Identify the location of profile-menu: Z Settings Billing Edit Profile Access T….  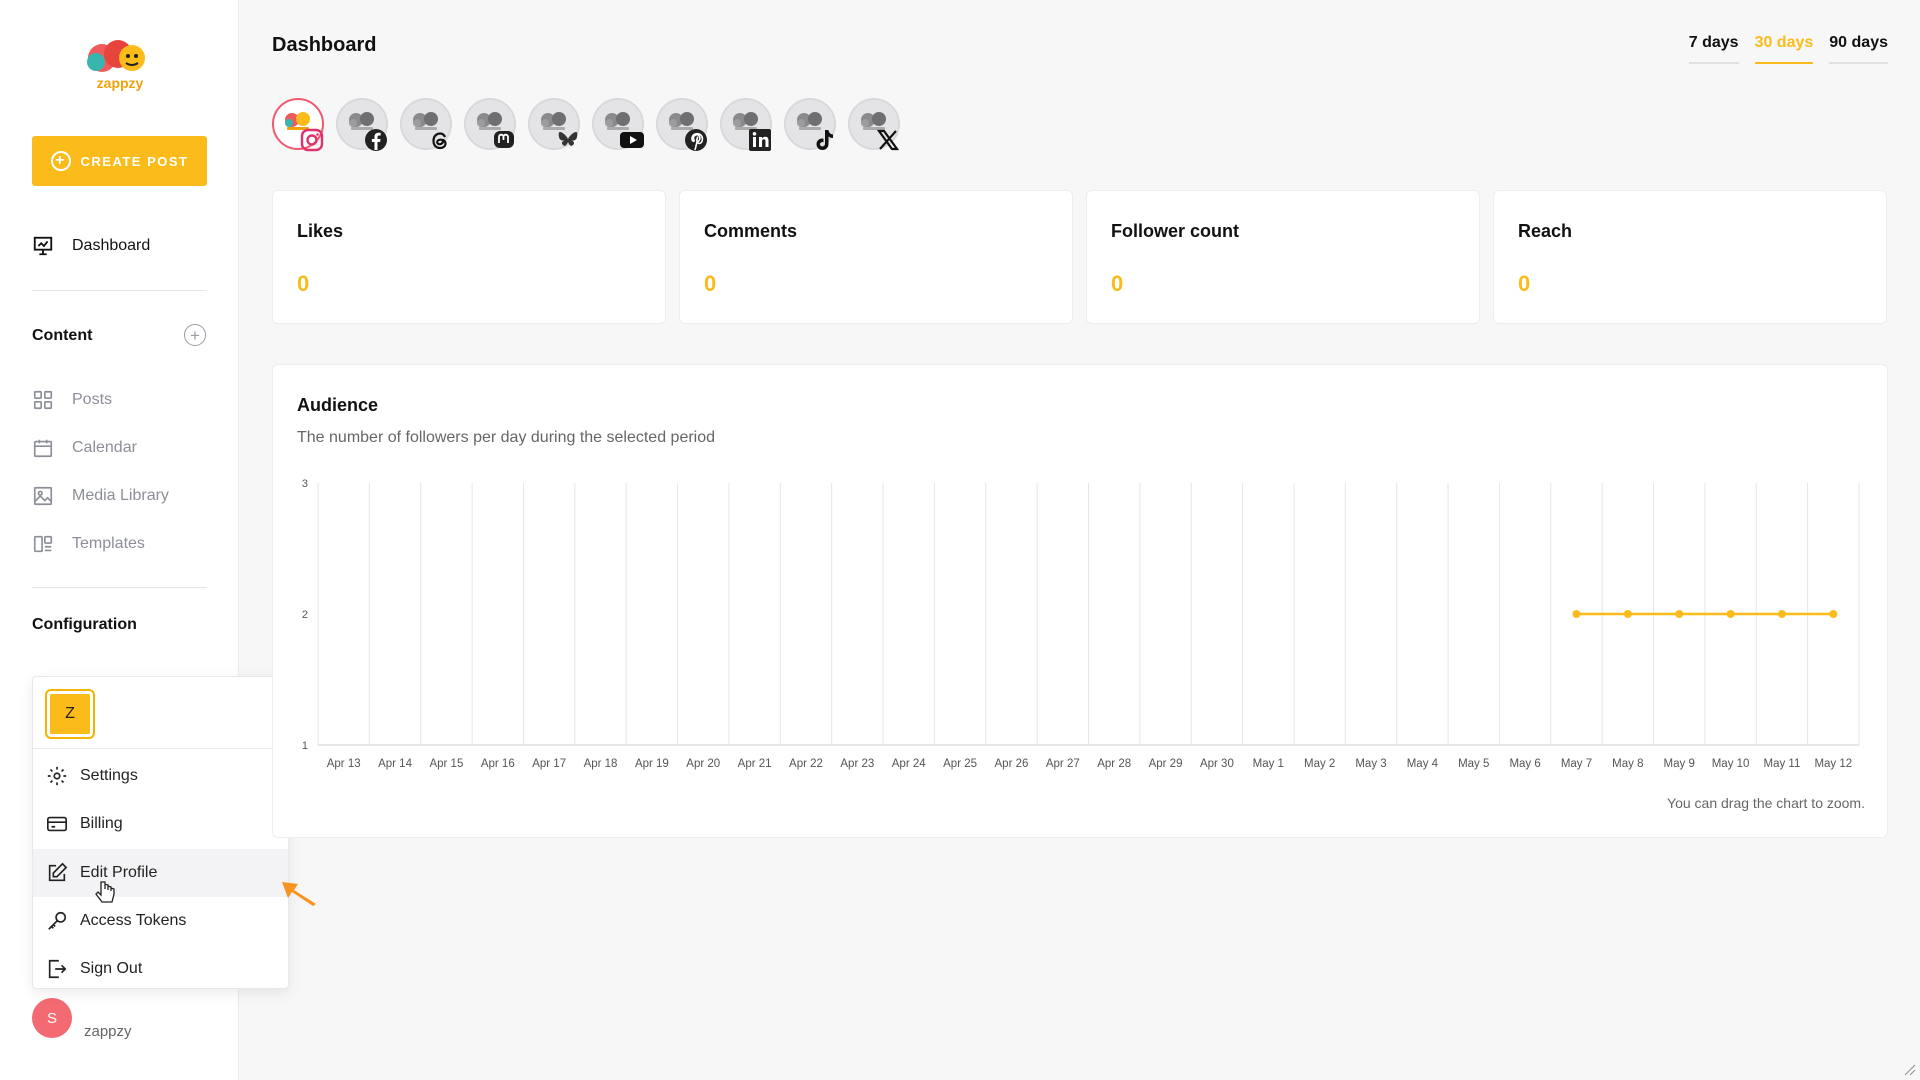
(160, 832).